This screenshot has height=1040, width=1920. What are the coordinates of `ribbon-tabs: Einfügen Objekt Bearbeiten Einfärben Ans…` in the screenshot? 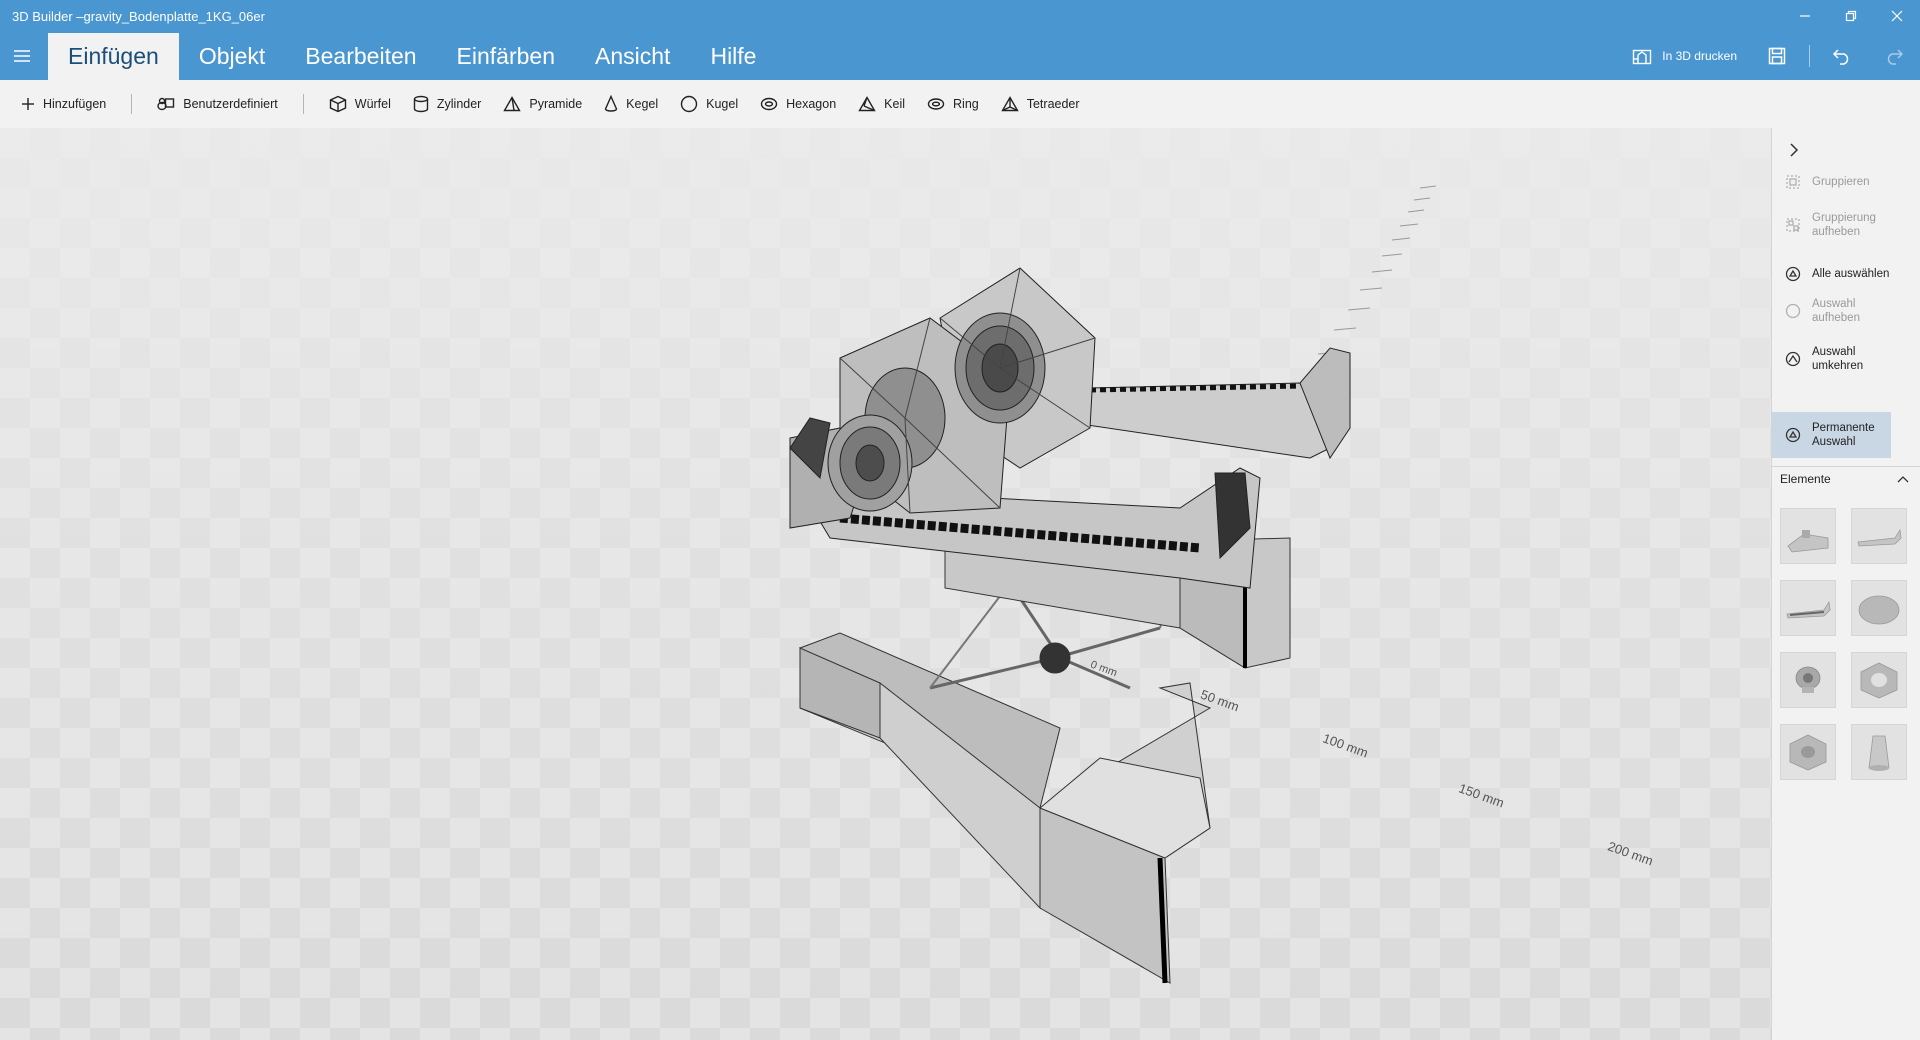 It's located at (412, 56).